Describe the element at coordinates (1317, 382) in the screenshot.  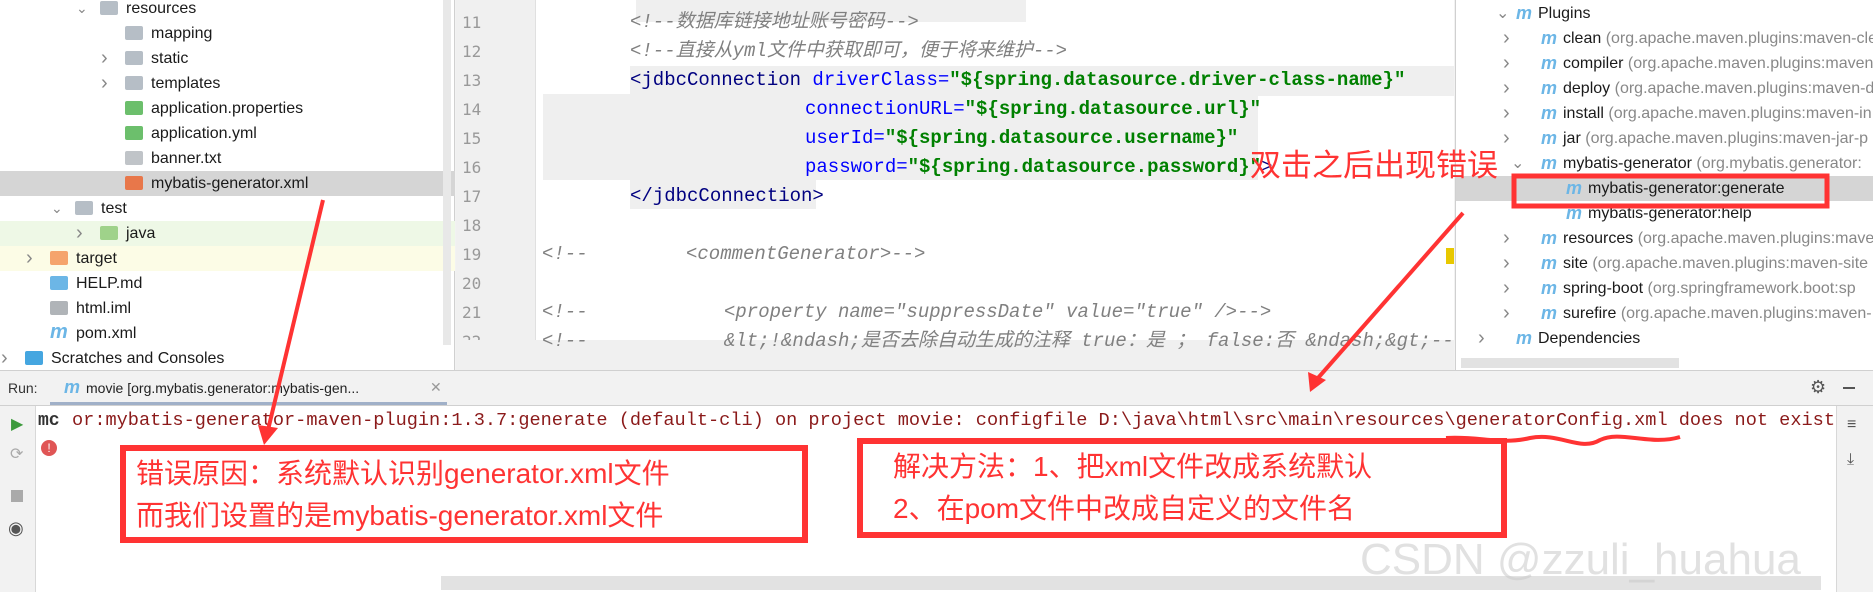
I see `arrow-head-error` at that location.